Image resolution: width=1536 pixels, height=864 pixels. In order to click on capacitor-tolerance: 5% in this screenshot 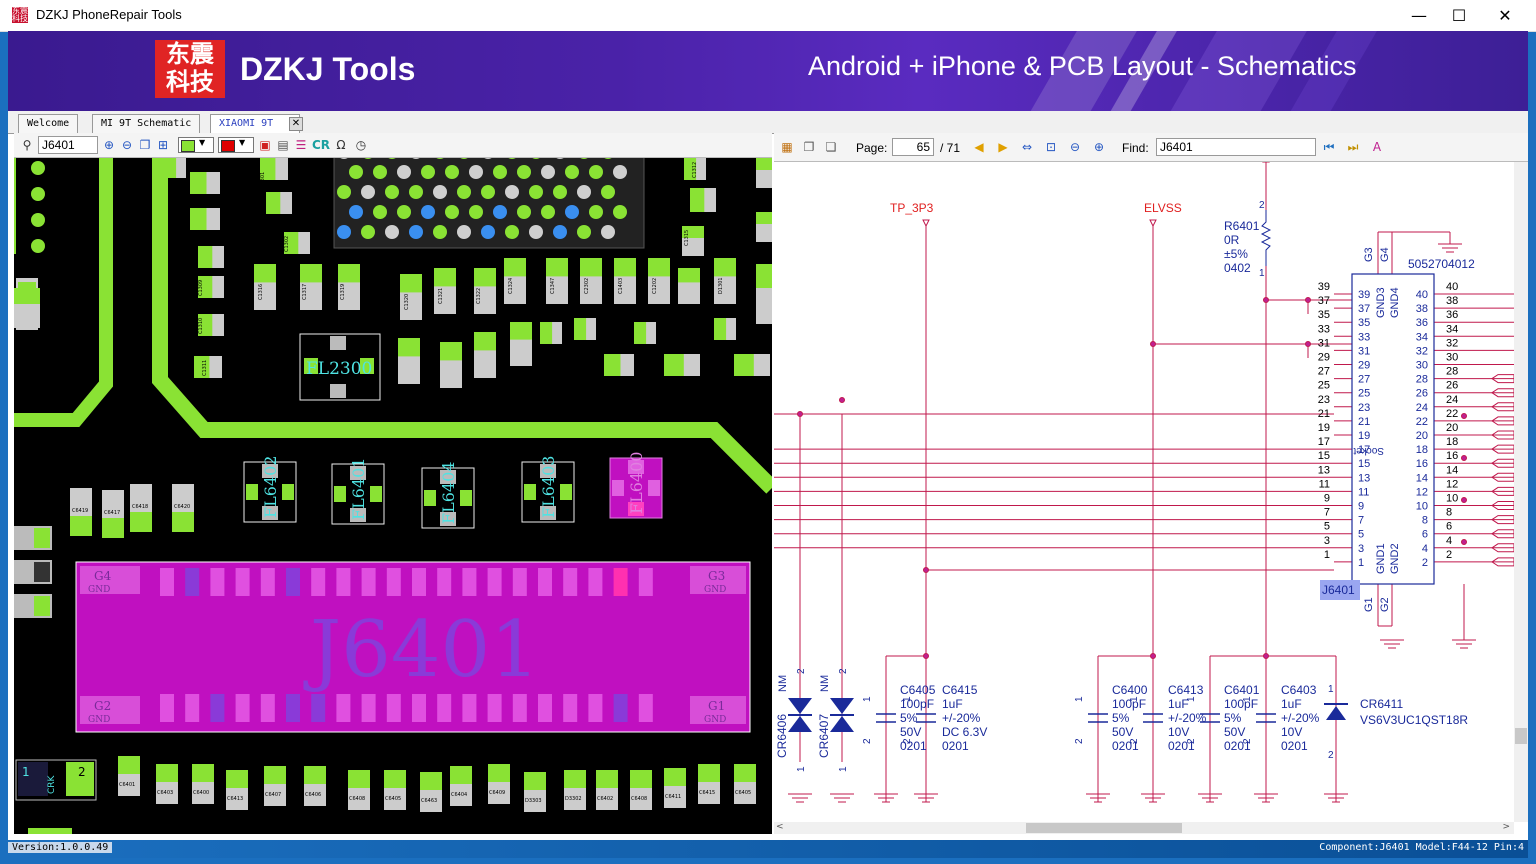, I will do `click(1233, 718)`.